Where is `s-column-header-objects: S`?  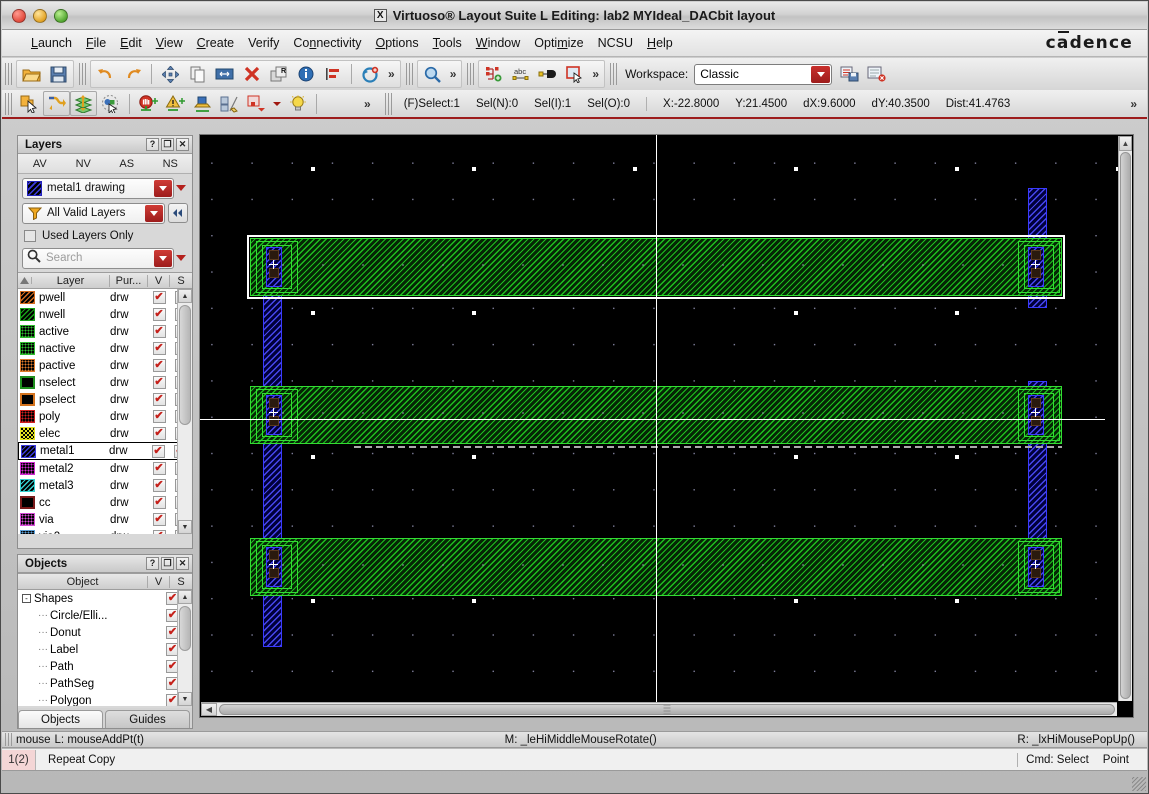 s-column-header-objects: S is located at coordinates (181, 582).